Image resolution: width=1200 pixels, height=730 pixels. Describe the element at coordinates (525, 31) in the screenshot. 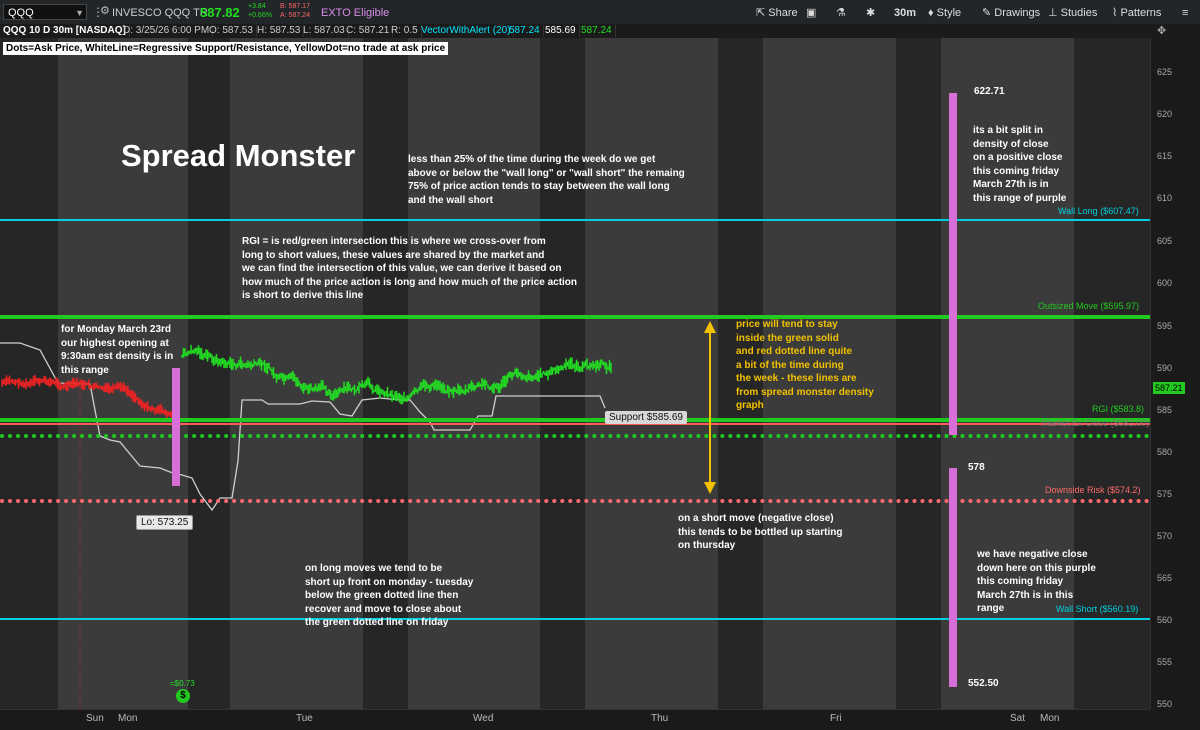

I see `study-value-1: 587.24` at that location.